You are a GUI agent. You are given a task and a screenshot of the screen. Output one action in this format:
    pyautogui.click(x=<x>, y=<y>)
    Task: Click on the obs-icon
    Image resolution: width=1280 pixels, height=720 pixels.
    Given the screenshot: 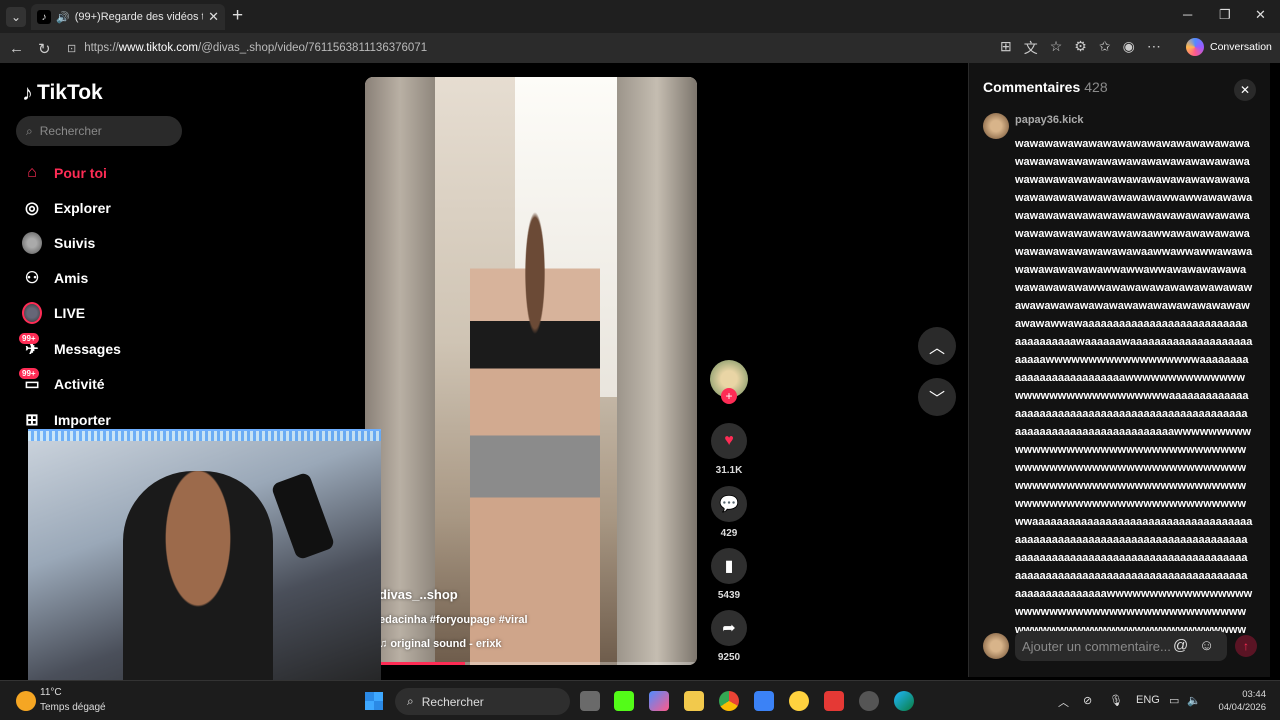 What is the action you would take?
    pyautogui.click(x=869, y=701)
    